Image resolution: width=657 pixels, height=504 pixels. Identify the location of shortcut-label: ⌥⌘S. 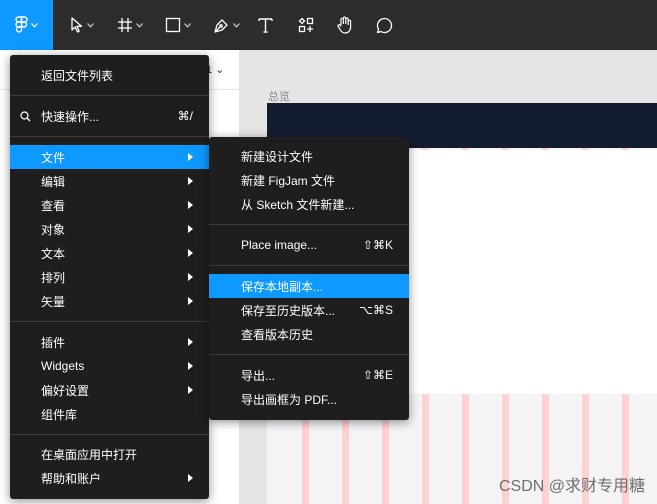
(376, 310).